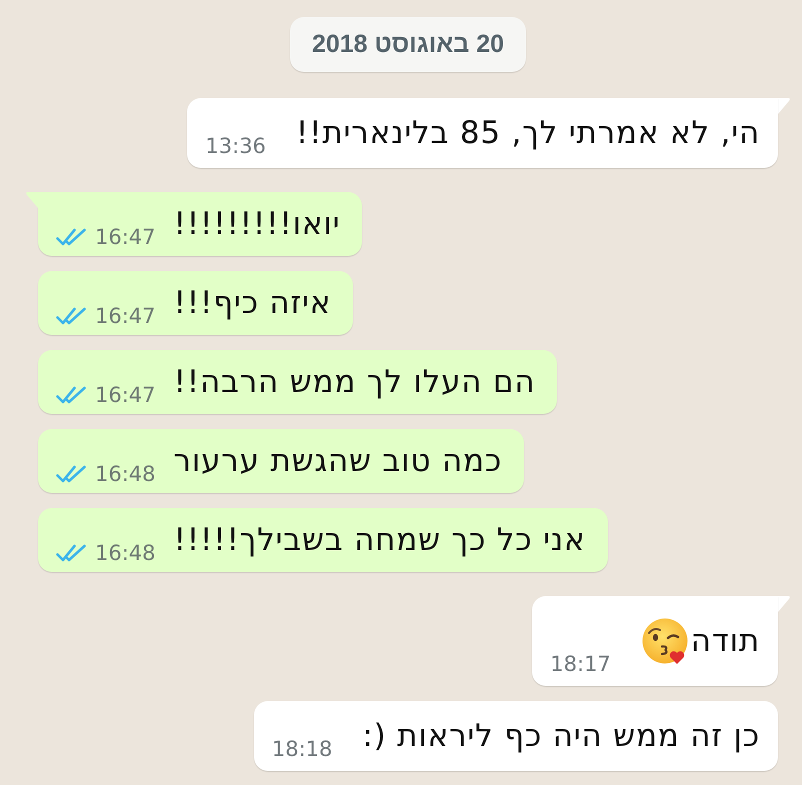  What do you see at coordinates (355, 382) in the screenshot?
I see `message-text: הם העלו לך ממש הרבה!!` at bounding box center [355, 382].